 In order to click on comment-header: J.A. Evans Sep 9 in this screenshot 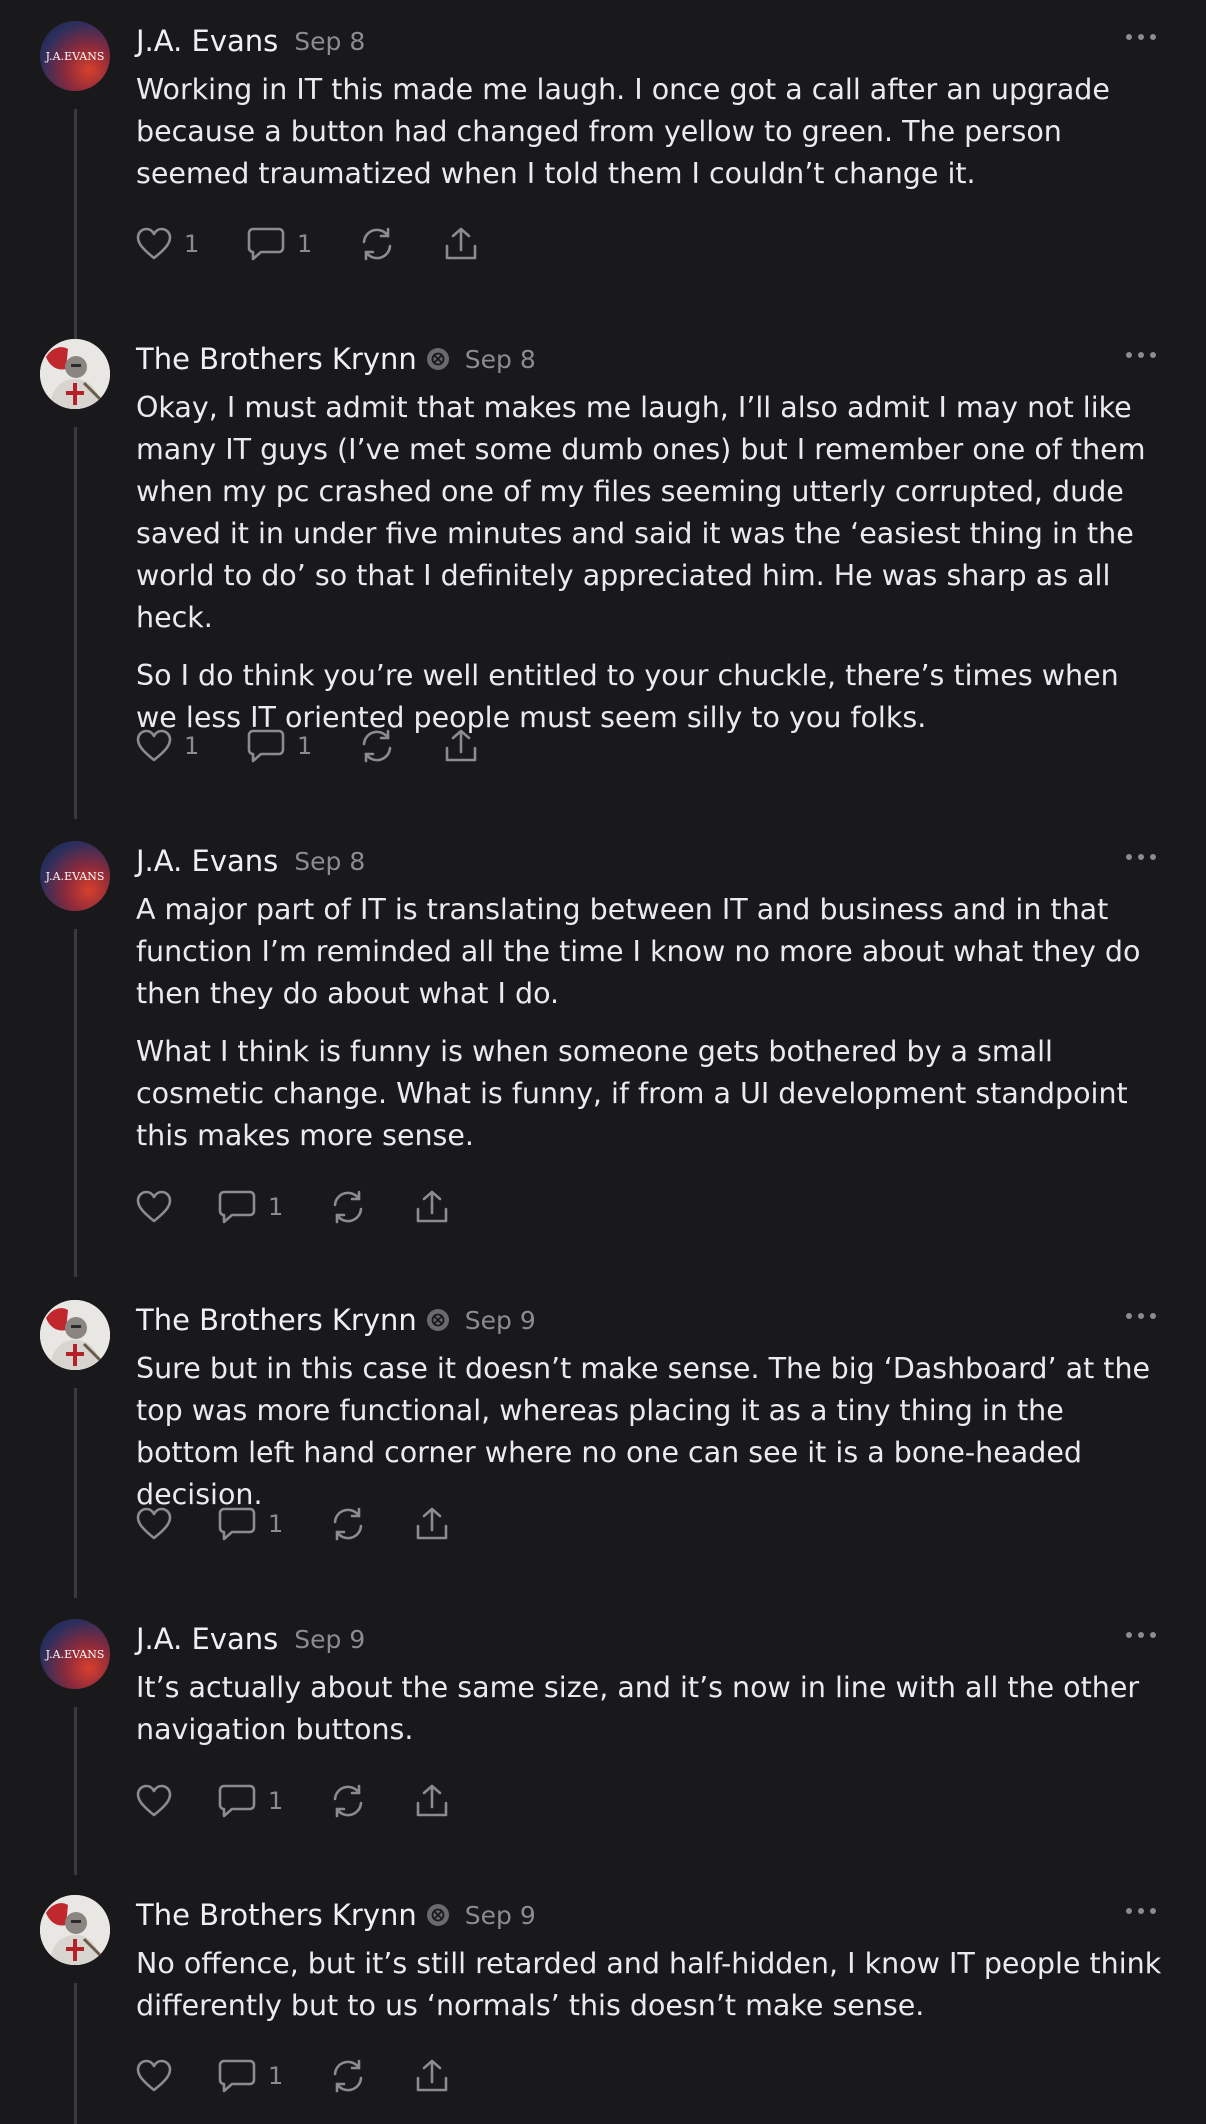, I will do `click(250, 1639)`.